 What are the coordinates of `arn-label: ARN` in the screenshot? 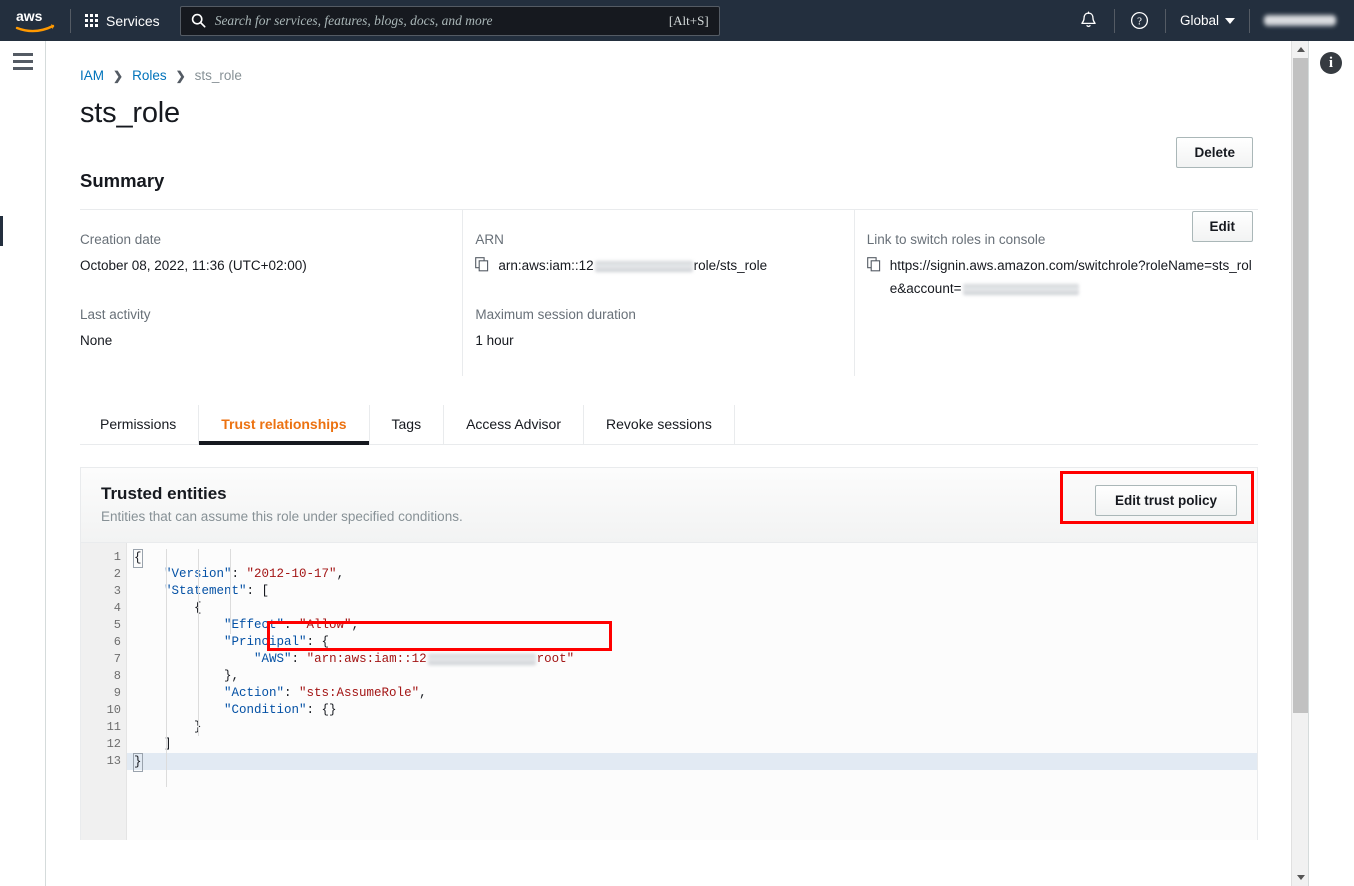 It's located at (489, 239).